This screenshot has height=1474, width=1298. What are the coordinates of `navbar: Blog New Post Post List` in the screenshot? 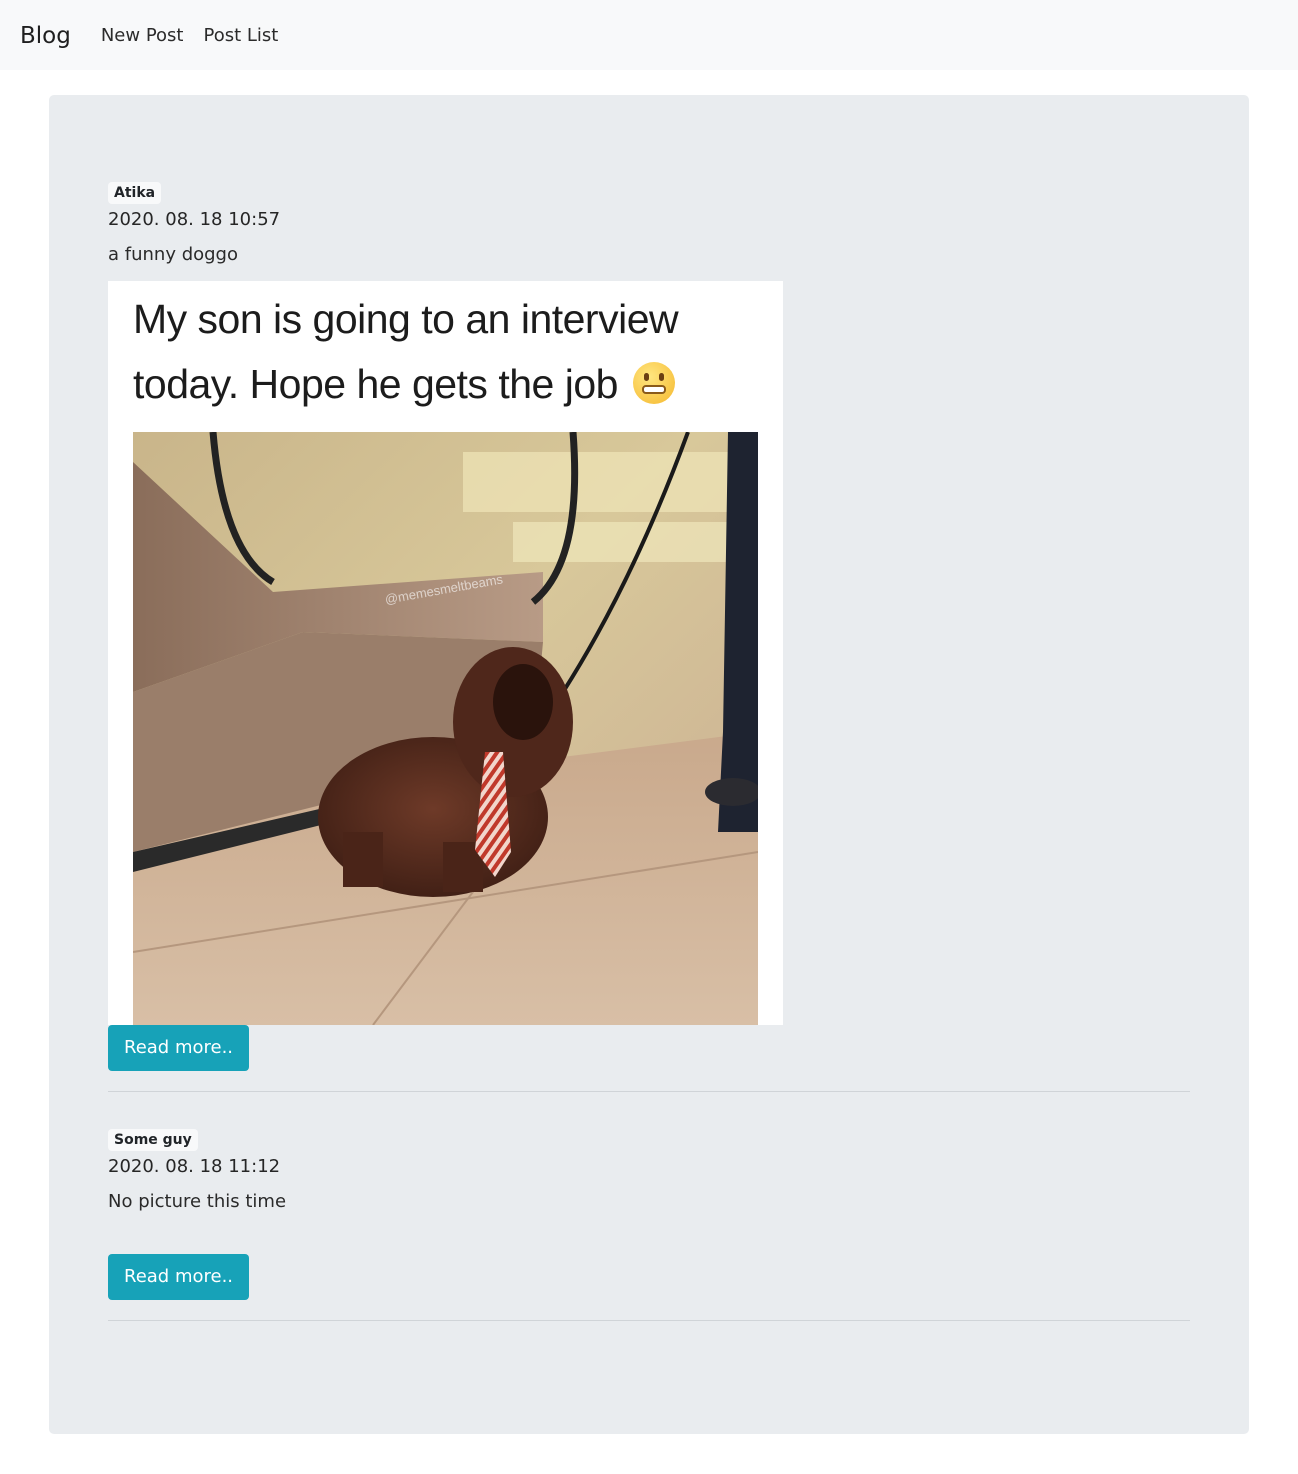 It's located at (649, 35).